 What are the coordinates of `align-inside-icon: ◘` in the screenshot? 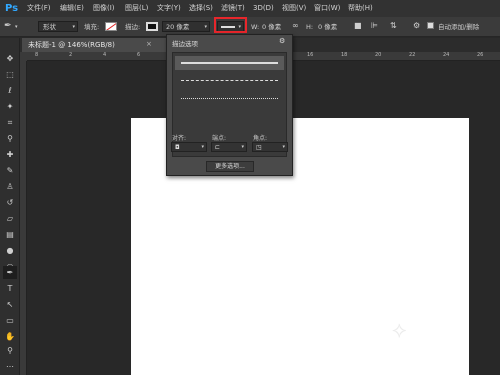 It's located at (177, 147).